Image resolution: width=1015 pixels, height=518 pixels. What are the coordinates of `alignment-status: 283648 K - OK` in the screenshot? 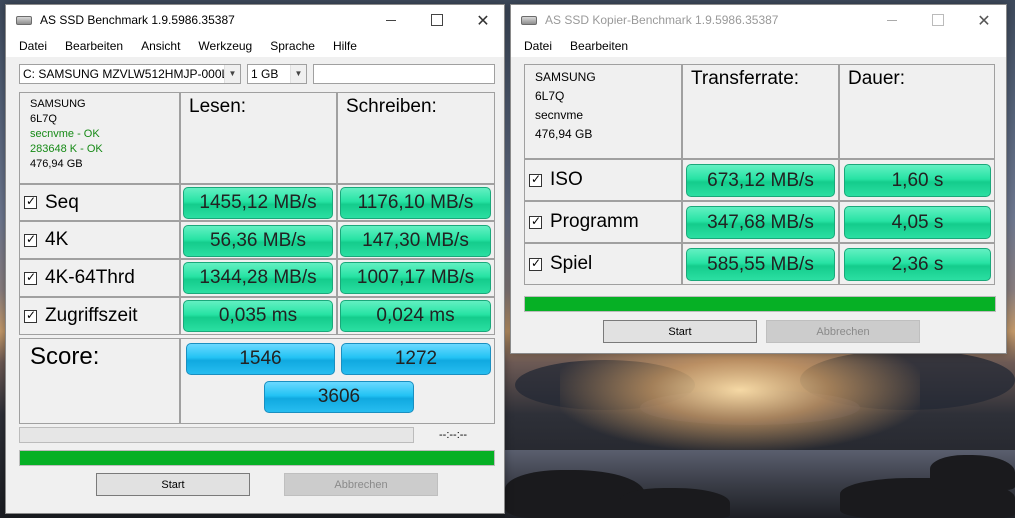 It's located at (66, 149).